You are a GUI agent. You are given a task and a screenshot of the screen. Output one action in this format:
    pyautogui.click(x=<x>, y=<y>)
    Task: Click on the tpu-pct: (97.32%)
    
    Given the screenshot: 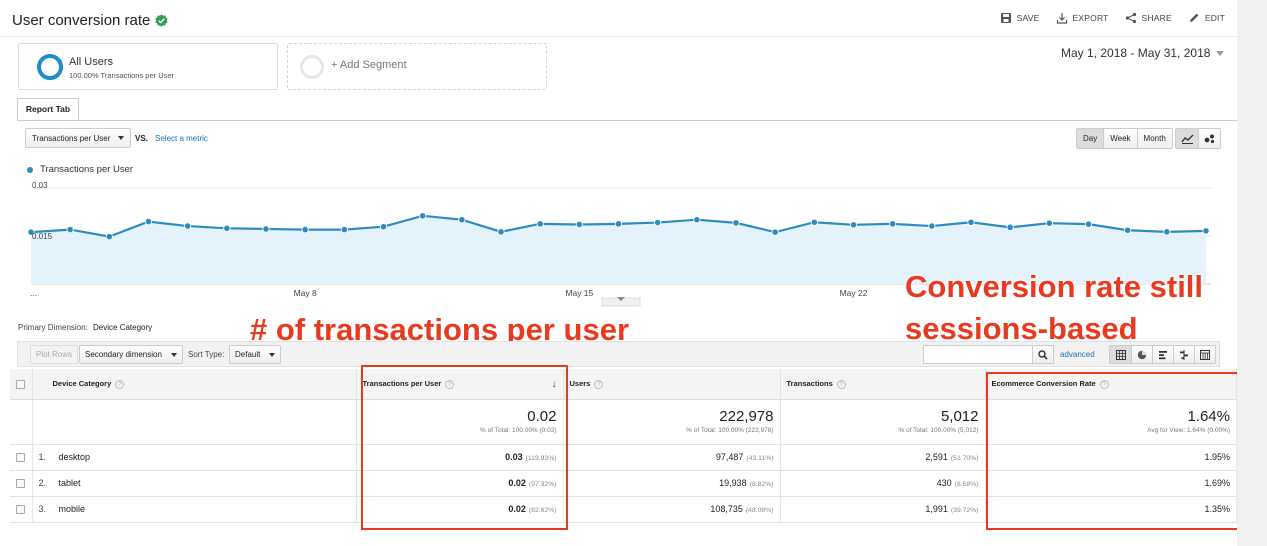 What is the action you would take?
    pyautogui.click(x=542, y=484)
    